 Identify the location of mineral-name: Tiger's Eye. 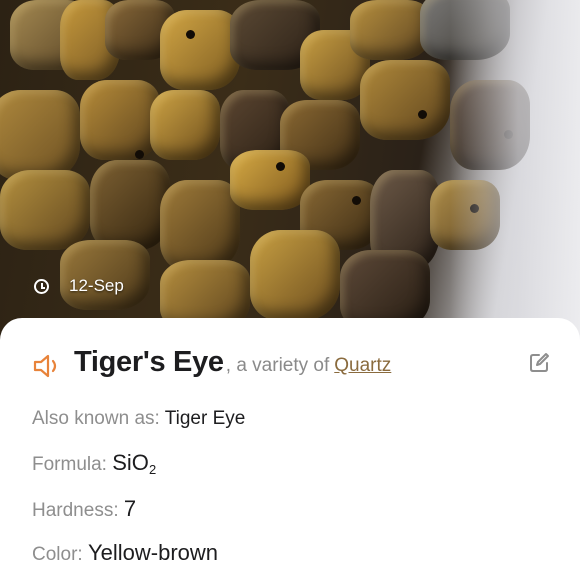
(149, 362).